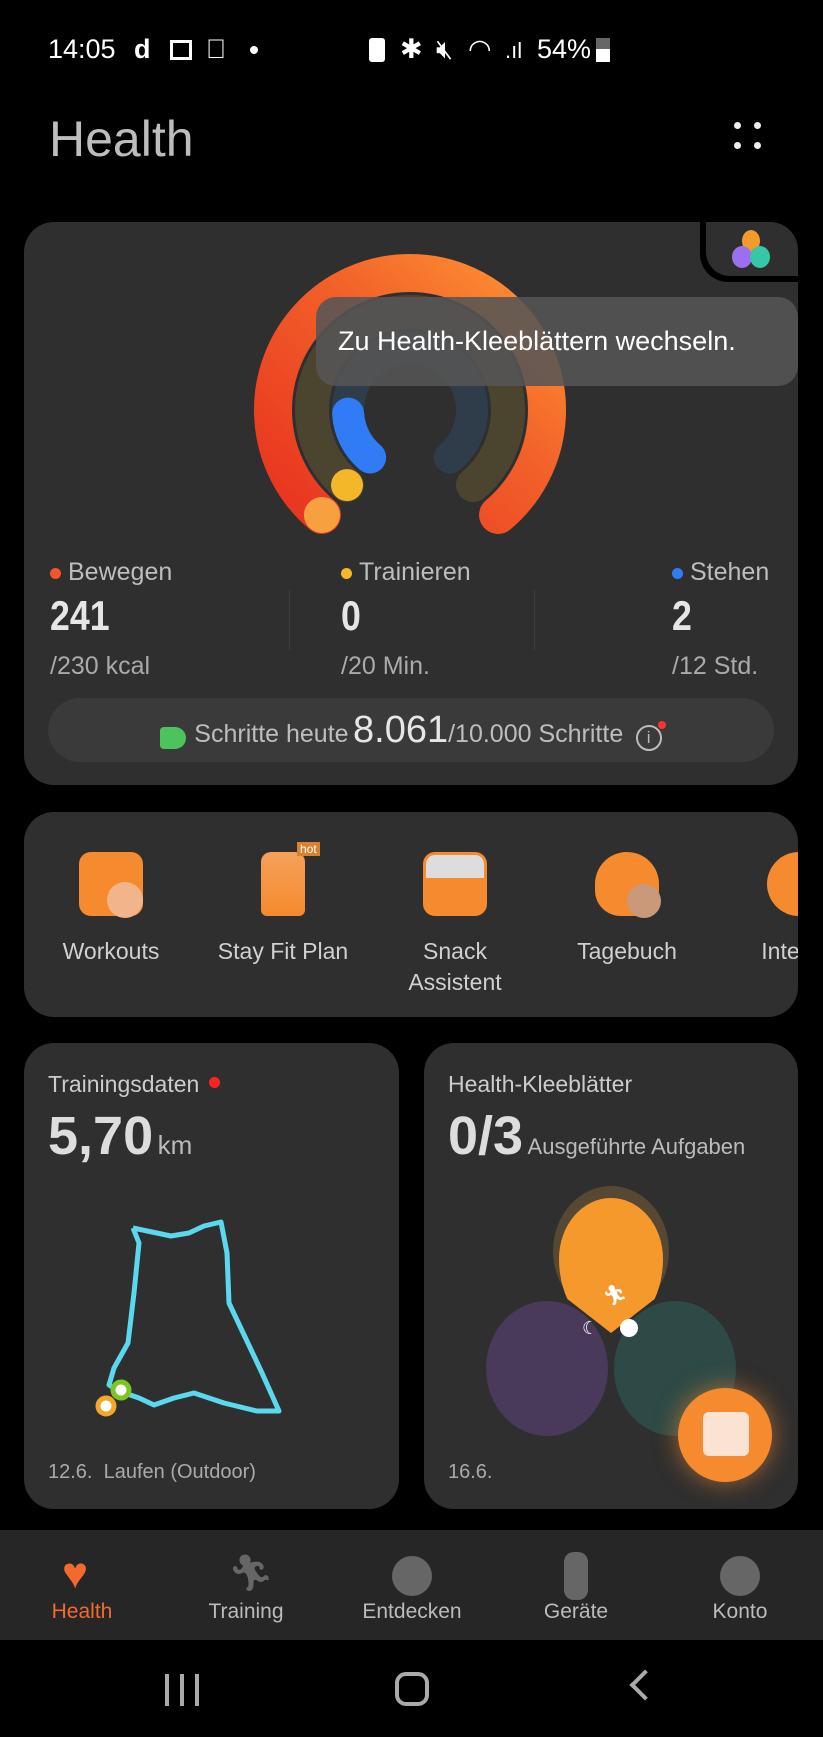 Image resolution: width=823 pixels, height=1737 pixels. I want to click on stand-ring-icon, so click(370, 457).